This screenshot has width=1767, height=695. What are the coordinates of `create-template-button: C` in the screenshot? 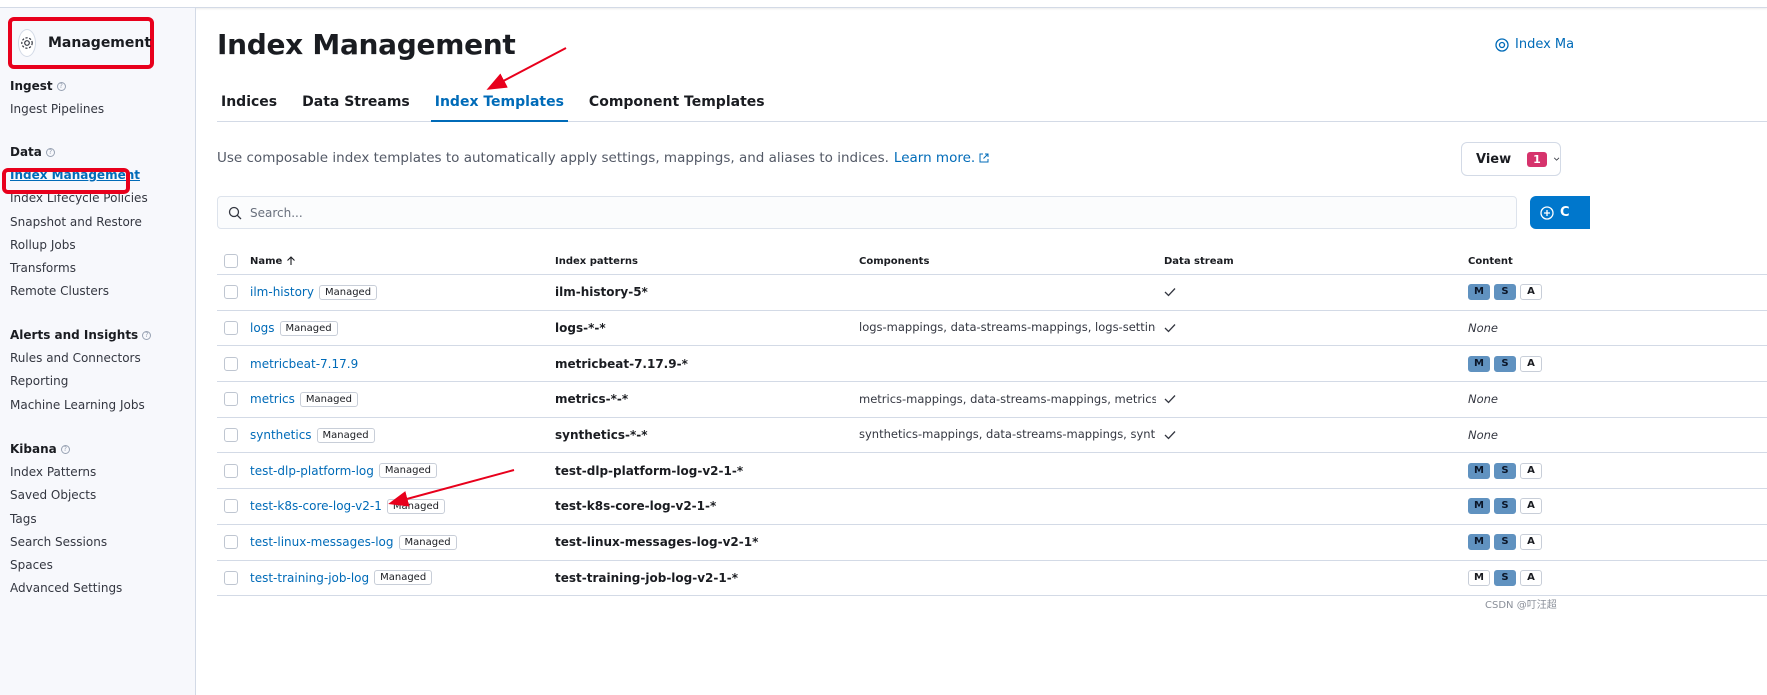 It's located at (1560, 212).